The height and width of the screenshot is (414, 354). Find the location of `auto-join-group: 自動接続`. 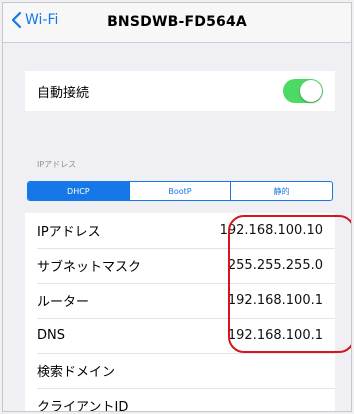

auto-join-group: 自動接続 is located at coordinates (180, 91).